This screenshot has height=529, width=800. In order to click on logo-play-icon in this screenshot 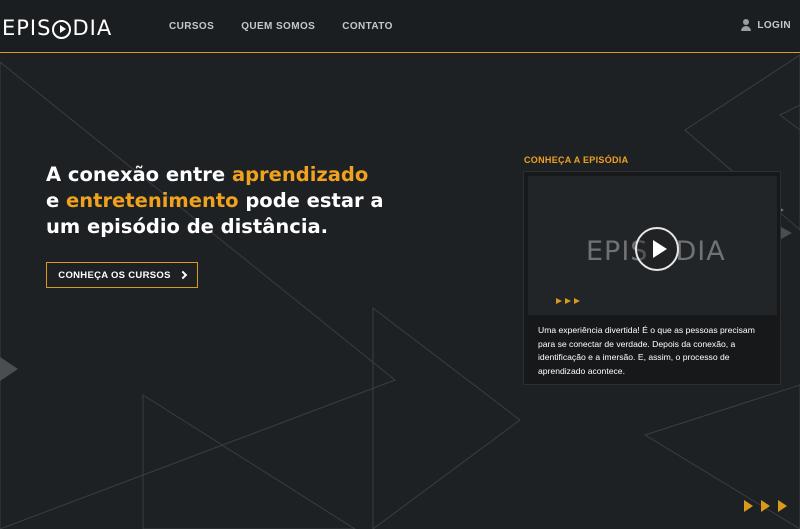, I will do `click(62, 29)`.